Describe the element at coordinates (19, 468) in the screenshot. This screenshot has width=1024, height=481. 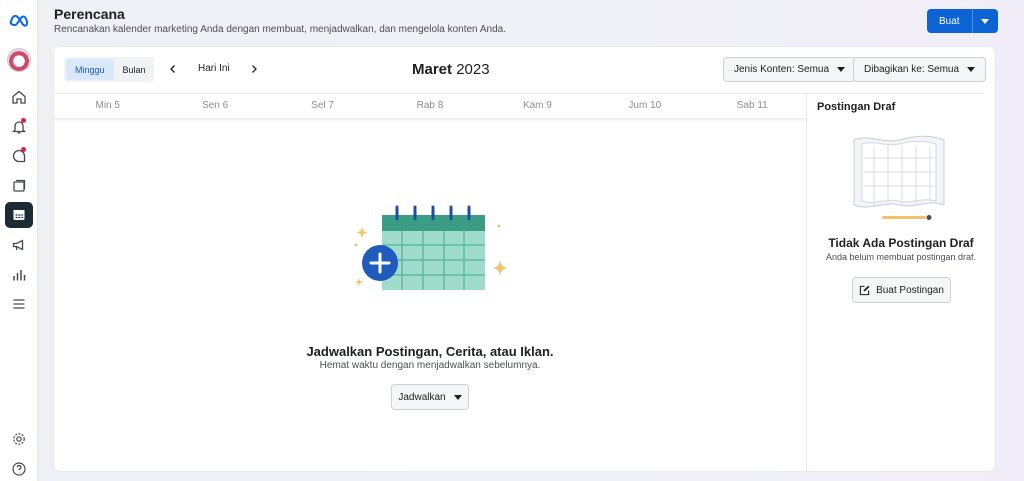
I see `help-icon` at that location.